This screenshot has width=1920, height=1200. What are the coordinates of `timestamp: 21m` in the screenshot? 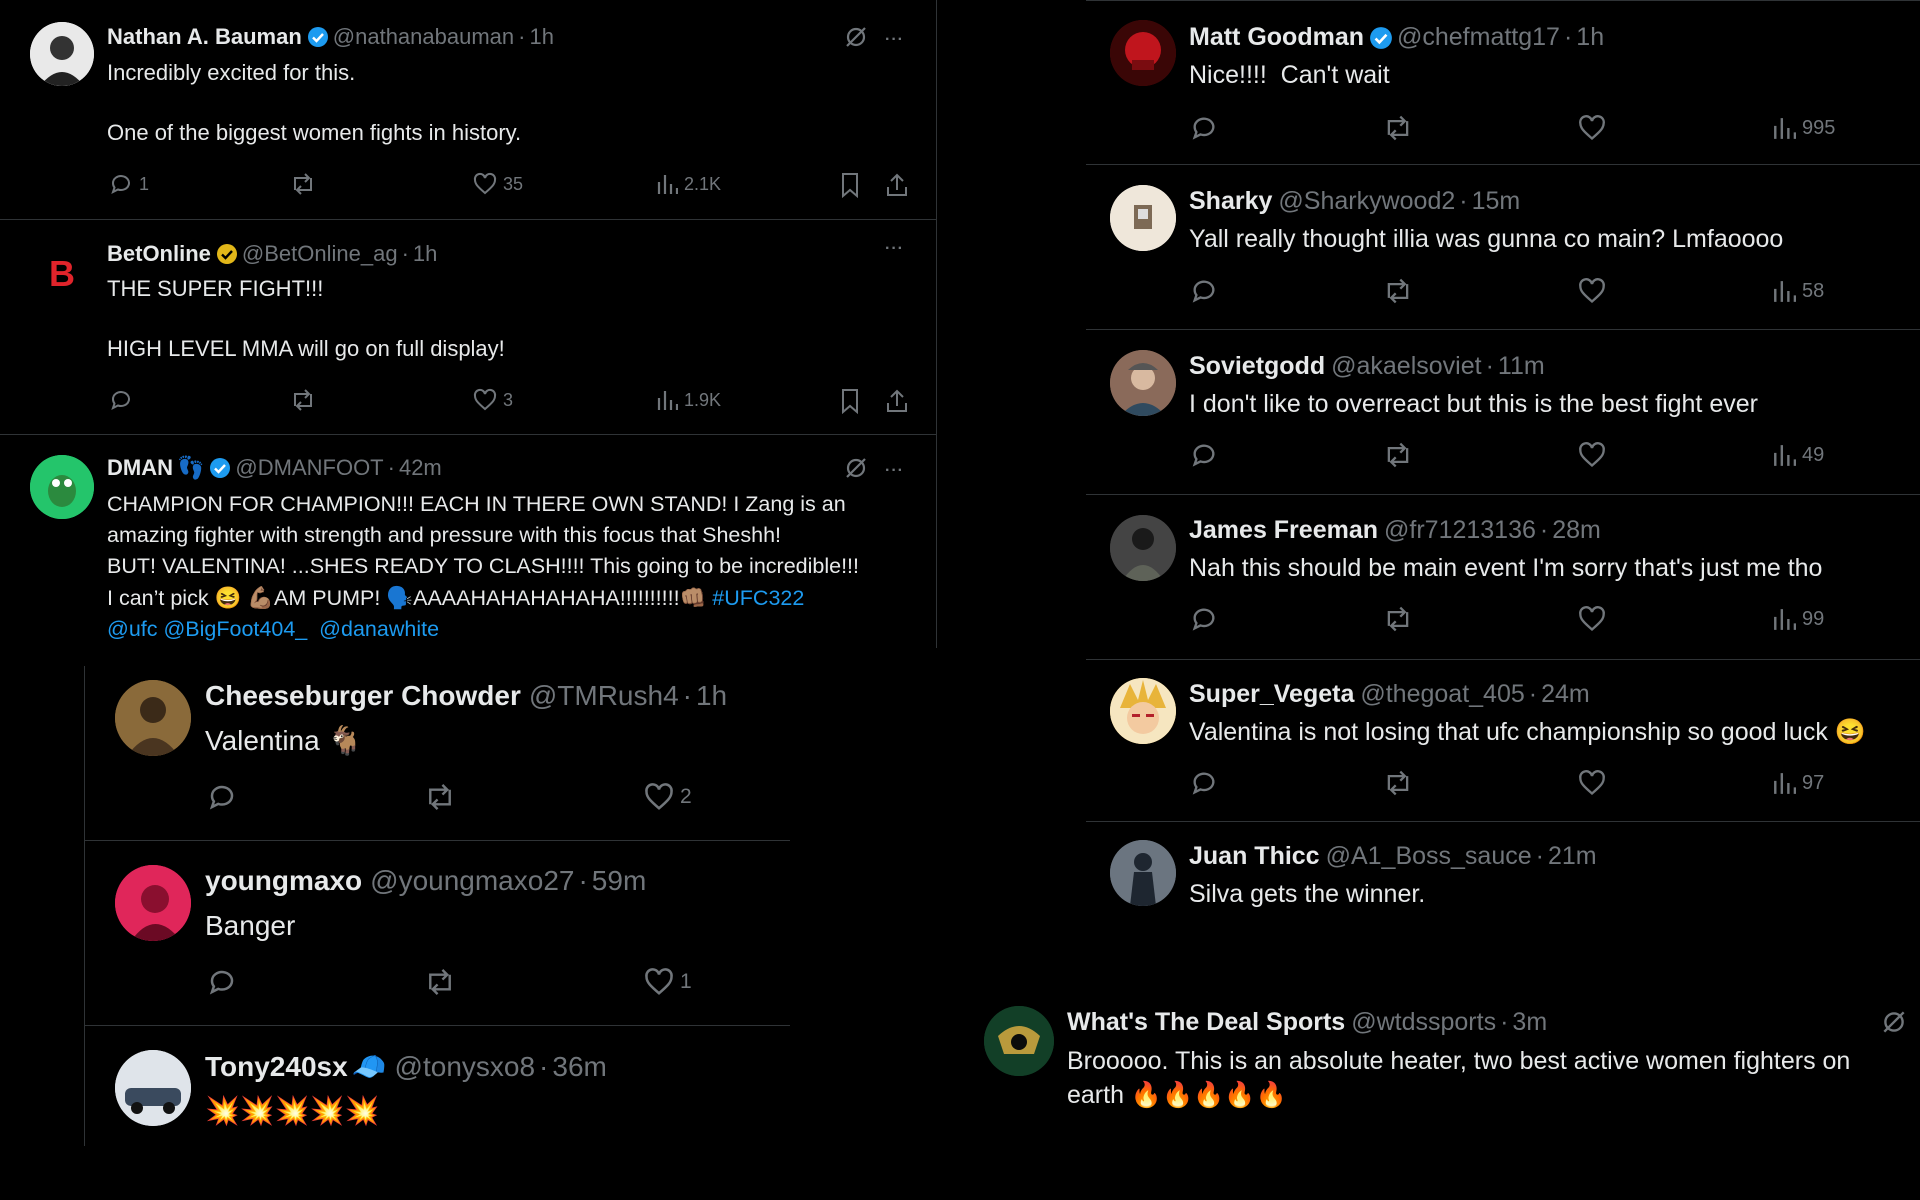 It's located at (1572, 856).